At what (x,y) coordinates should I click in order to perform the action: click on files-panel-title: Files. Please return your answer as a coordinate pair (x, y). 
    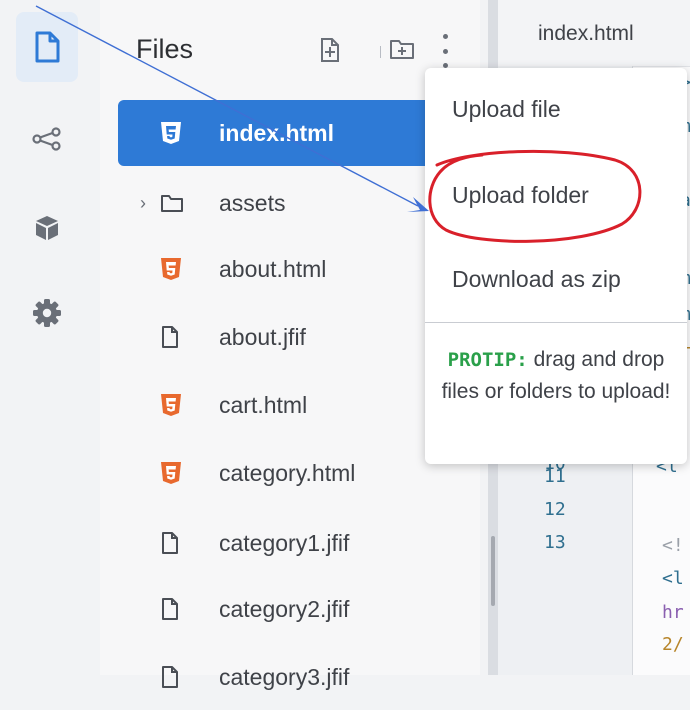
    Looking at the image, I should click on (165, 49).